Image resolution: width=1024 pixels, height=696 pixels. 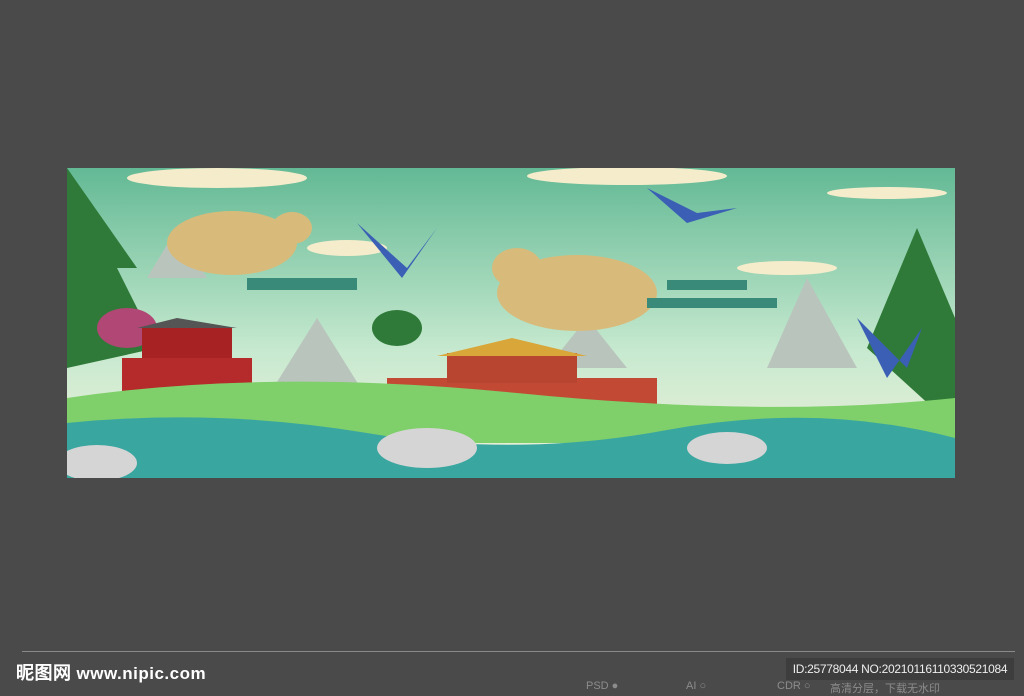 What do you see at coordinates (518, 651) in the screenshot?
I see `footer-divider` at bounding box center [518, 651].